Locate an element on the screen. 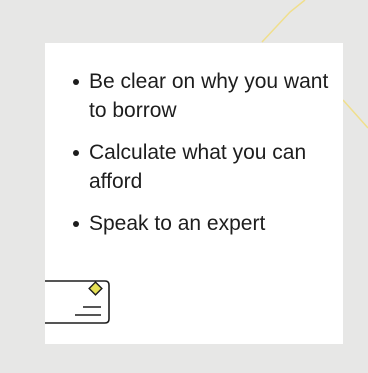 This screenshot has height=373, width=368. decorative-line-top is located at coordinates (283, 21).